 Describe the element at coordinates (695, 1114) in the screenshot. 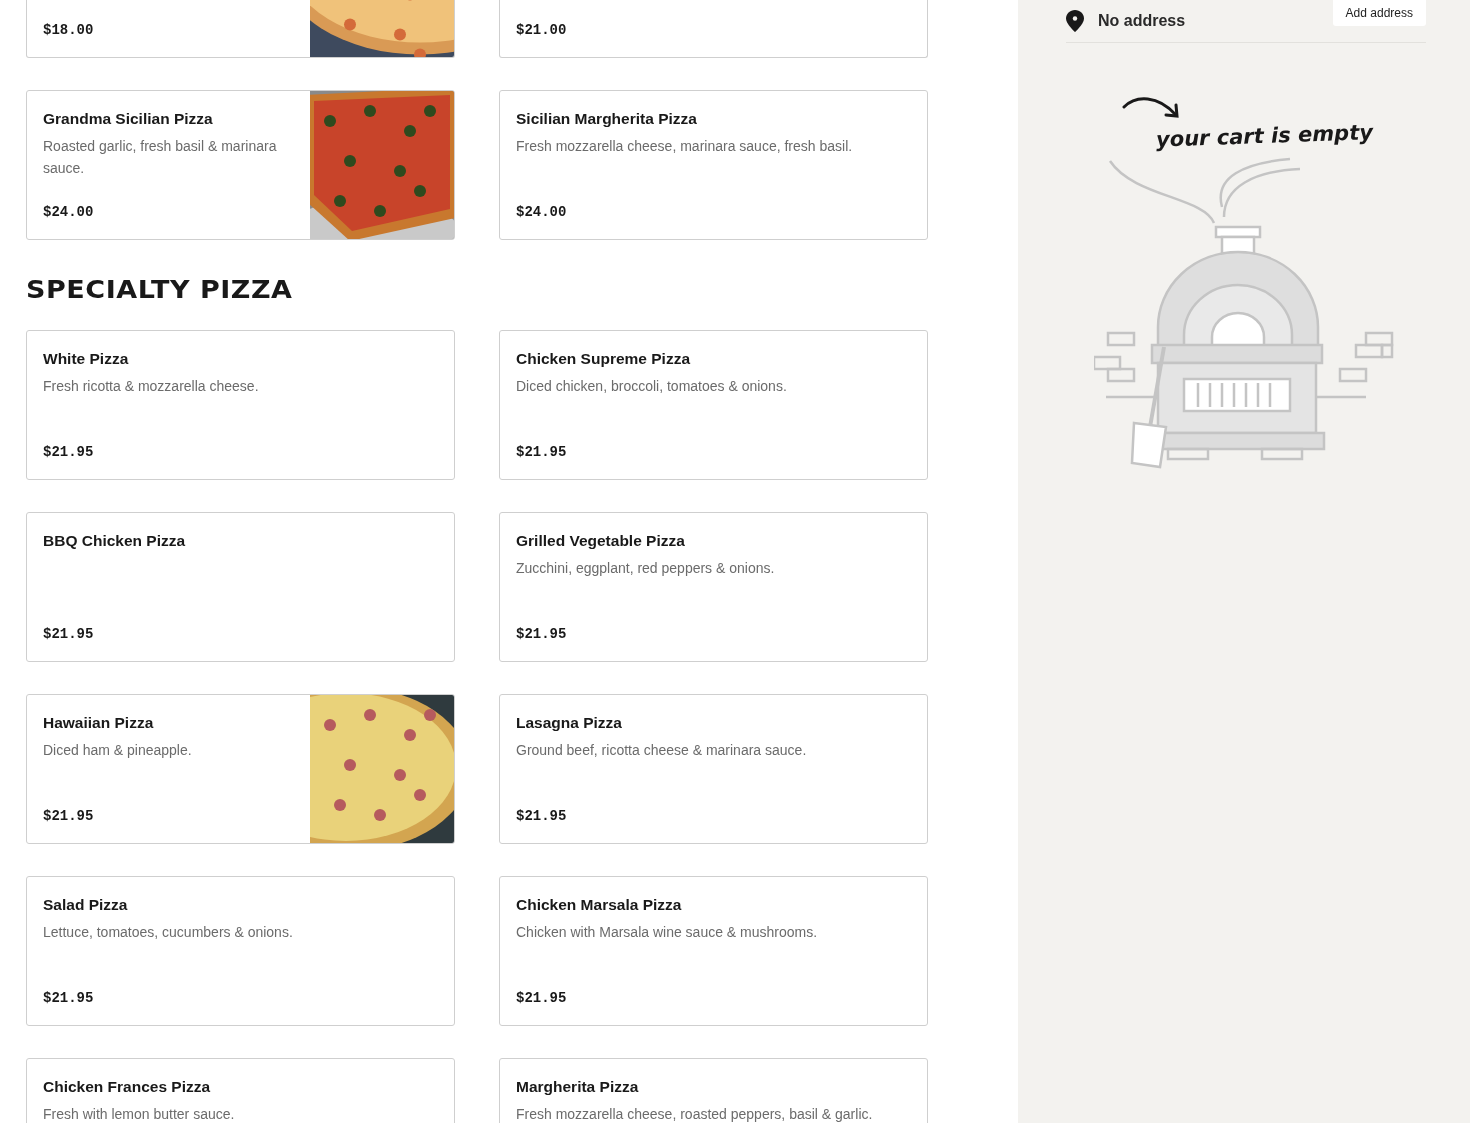

I see `item-description: Fresh mozzarella cheese, roasted peppers, basil & garlic.` at that location.